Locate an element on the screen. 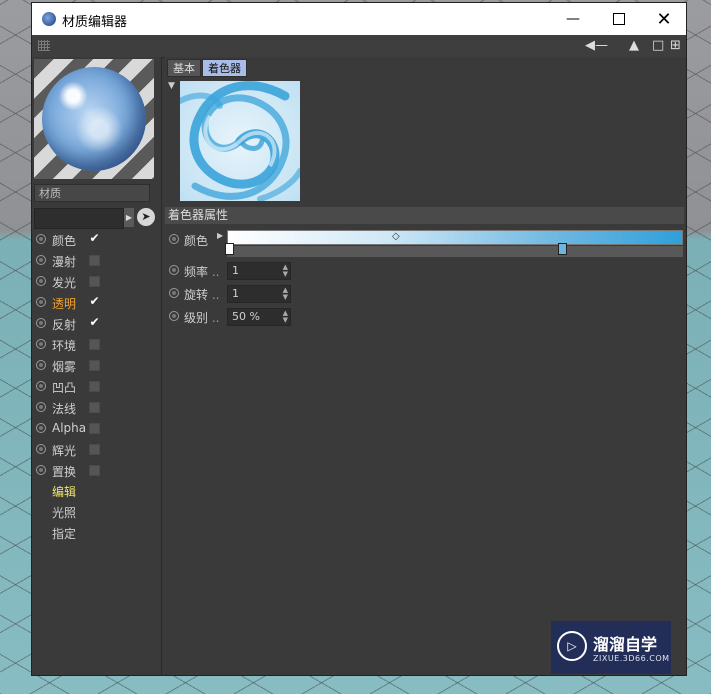 This screenshot has width=711, height=694. channel-row: 反射 ✔ is located at coordinates (94, 324).